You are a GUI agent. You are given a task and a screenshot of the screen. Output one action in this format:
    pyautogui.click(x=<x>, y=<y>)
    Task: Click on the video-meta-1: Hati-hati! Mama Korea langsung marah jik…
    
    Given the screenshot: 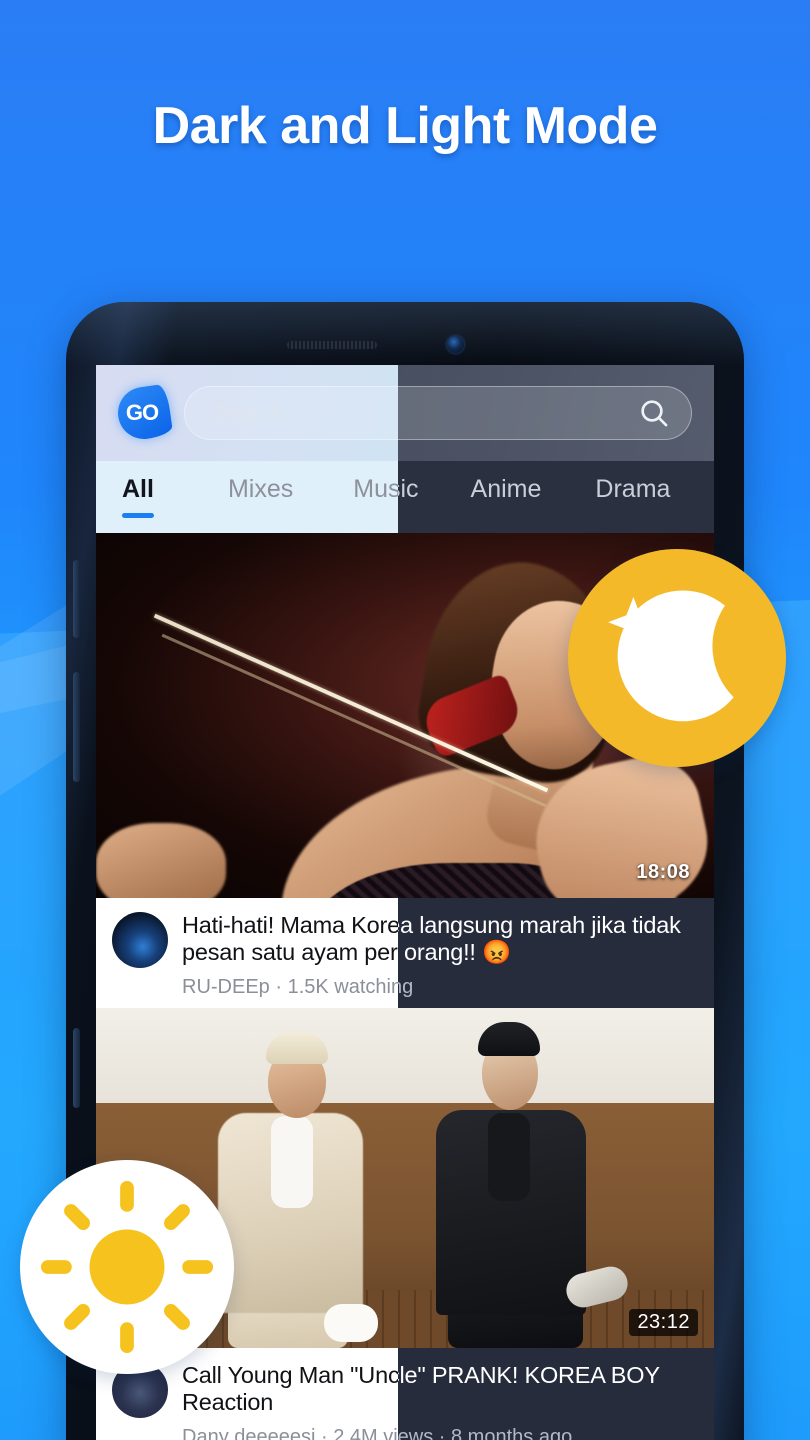 What is the action you would take?
    pyautogui.click(x=405, y=953)
    